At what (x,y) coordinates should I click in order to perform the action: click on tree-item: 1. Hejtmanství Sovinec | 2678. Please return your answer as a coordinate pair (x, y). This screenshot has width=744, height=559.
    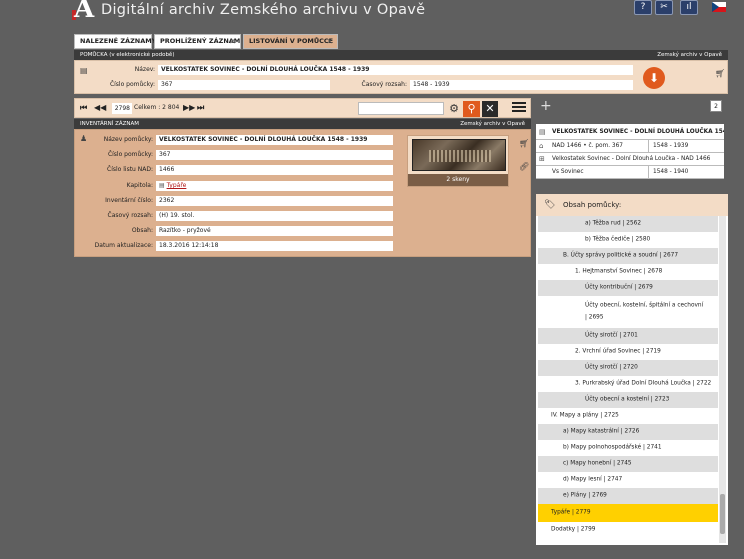
    Looking at the image, I should click on (628, 272).